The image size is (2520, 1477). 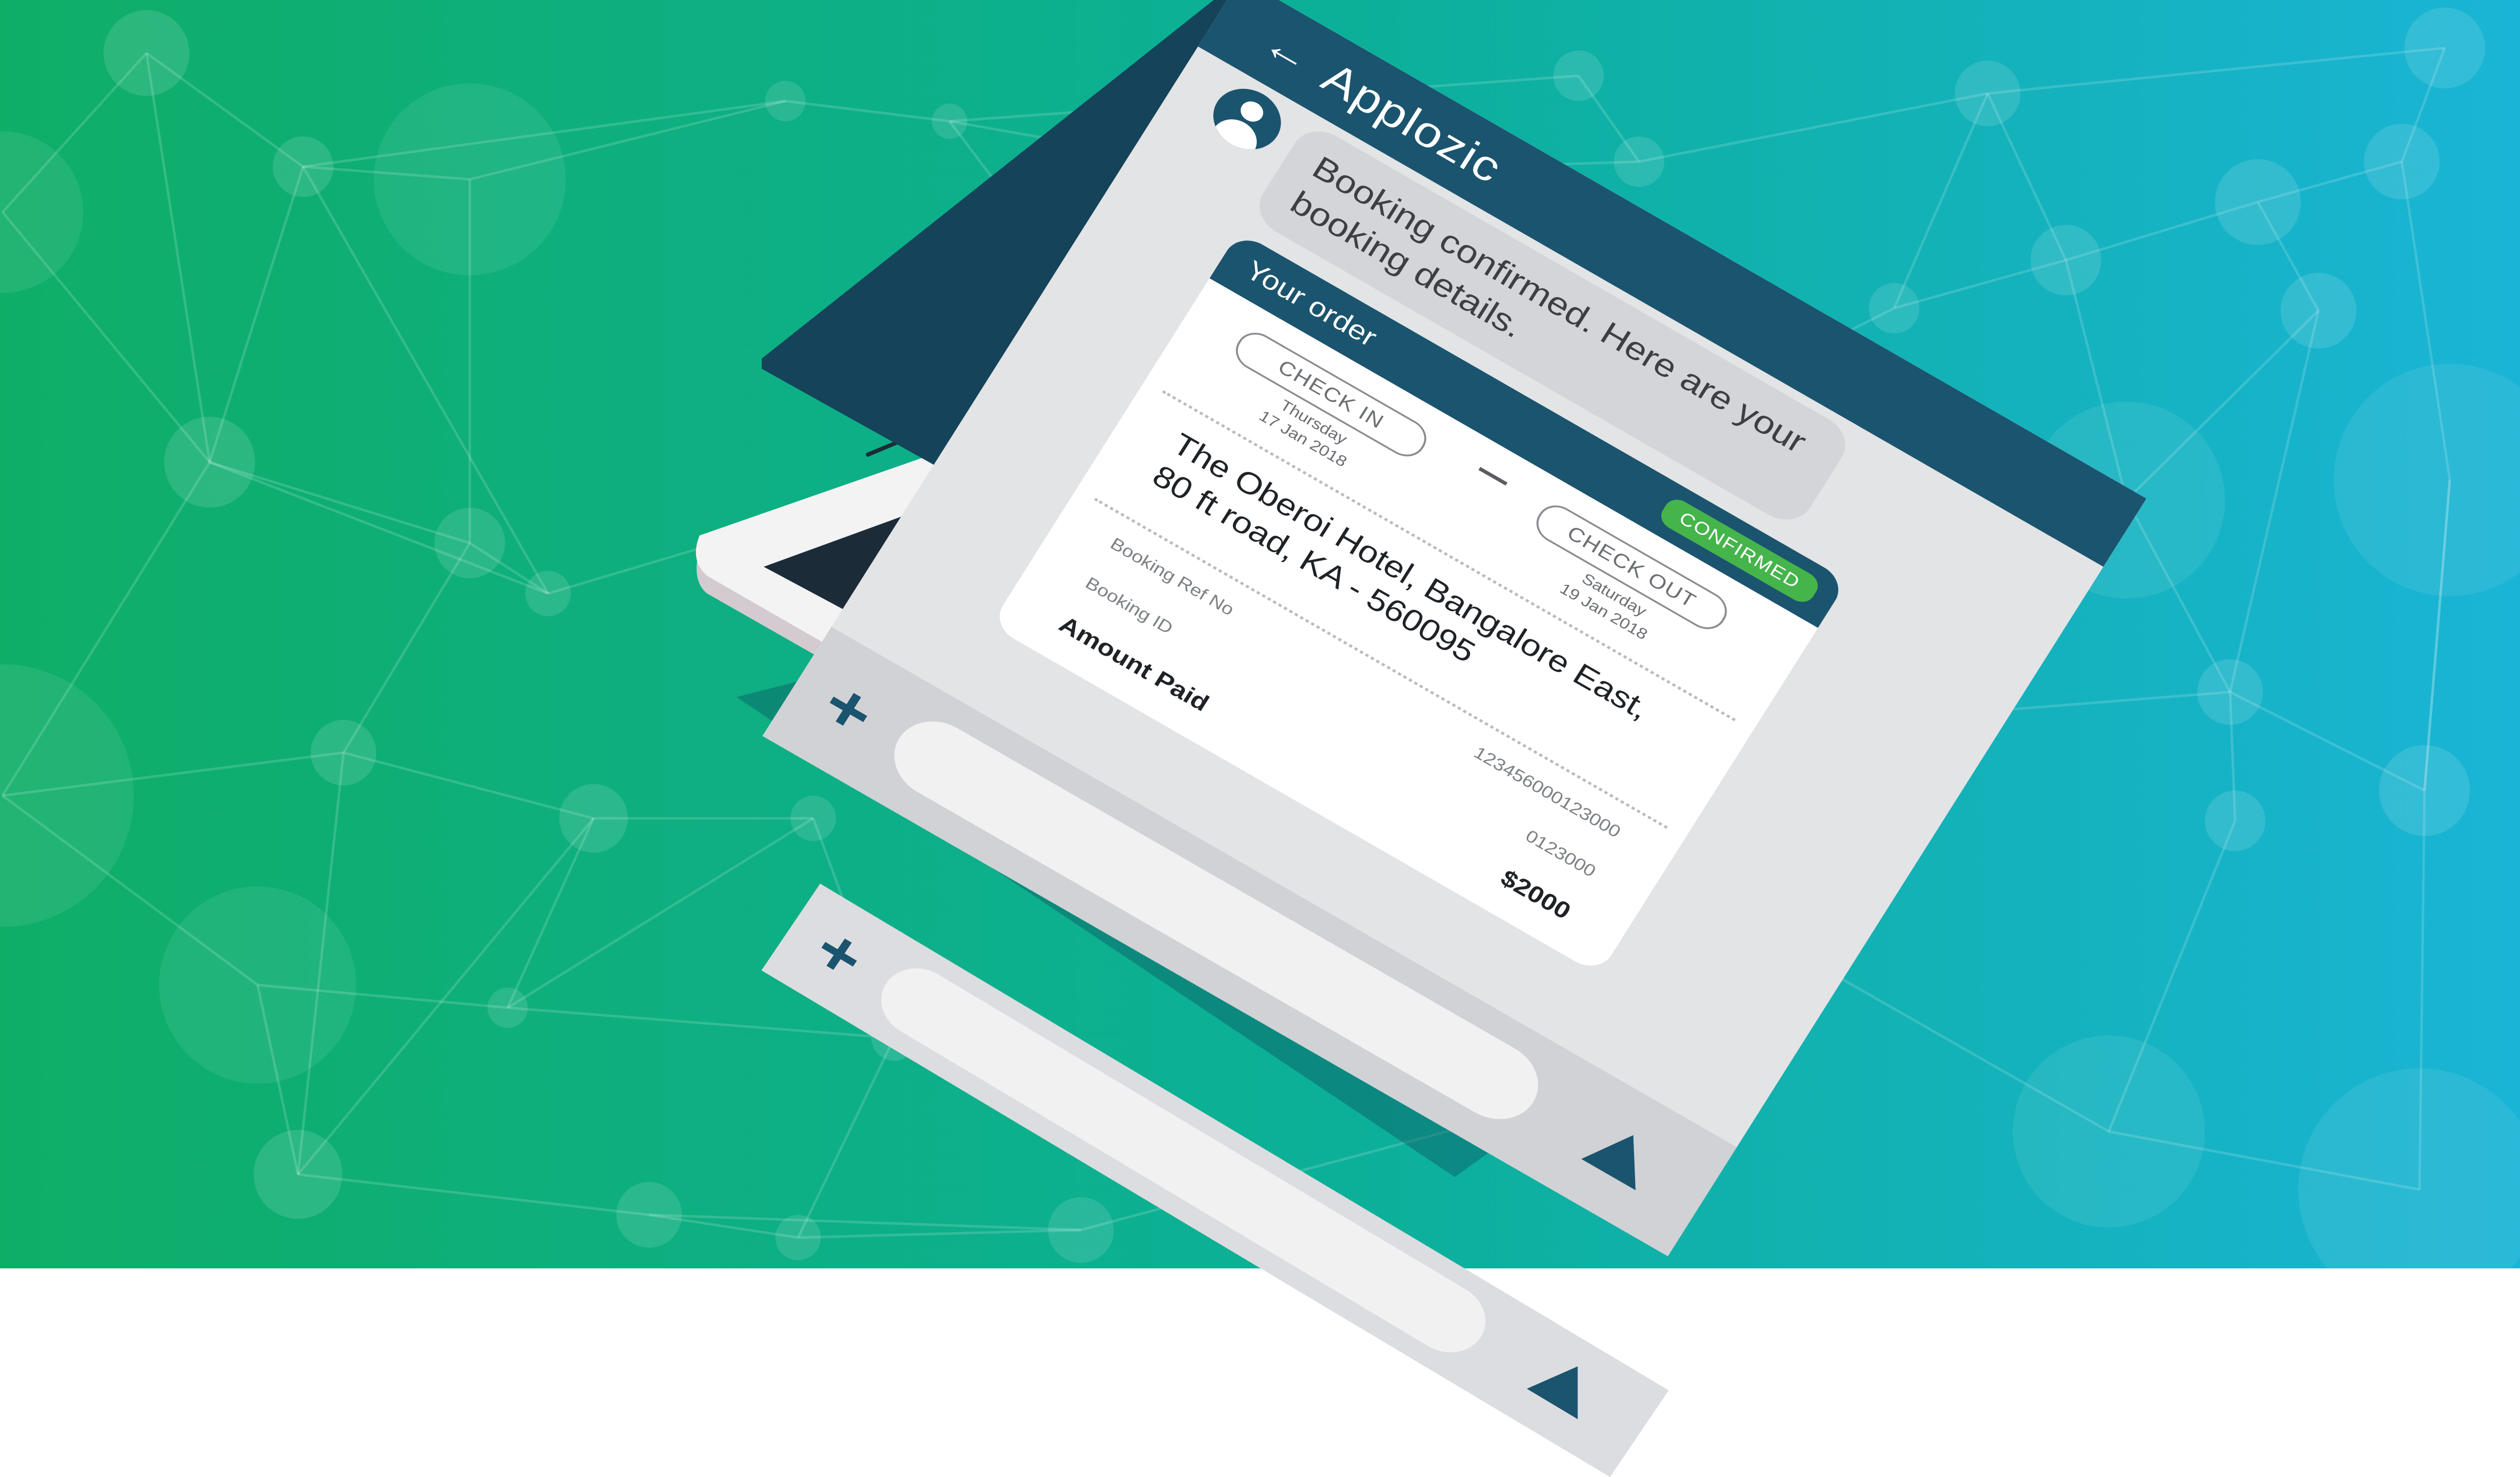 I want to click on amount-label: Amount Paid, so click(x=1134, y=663).